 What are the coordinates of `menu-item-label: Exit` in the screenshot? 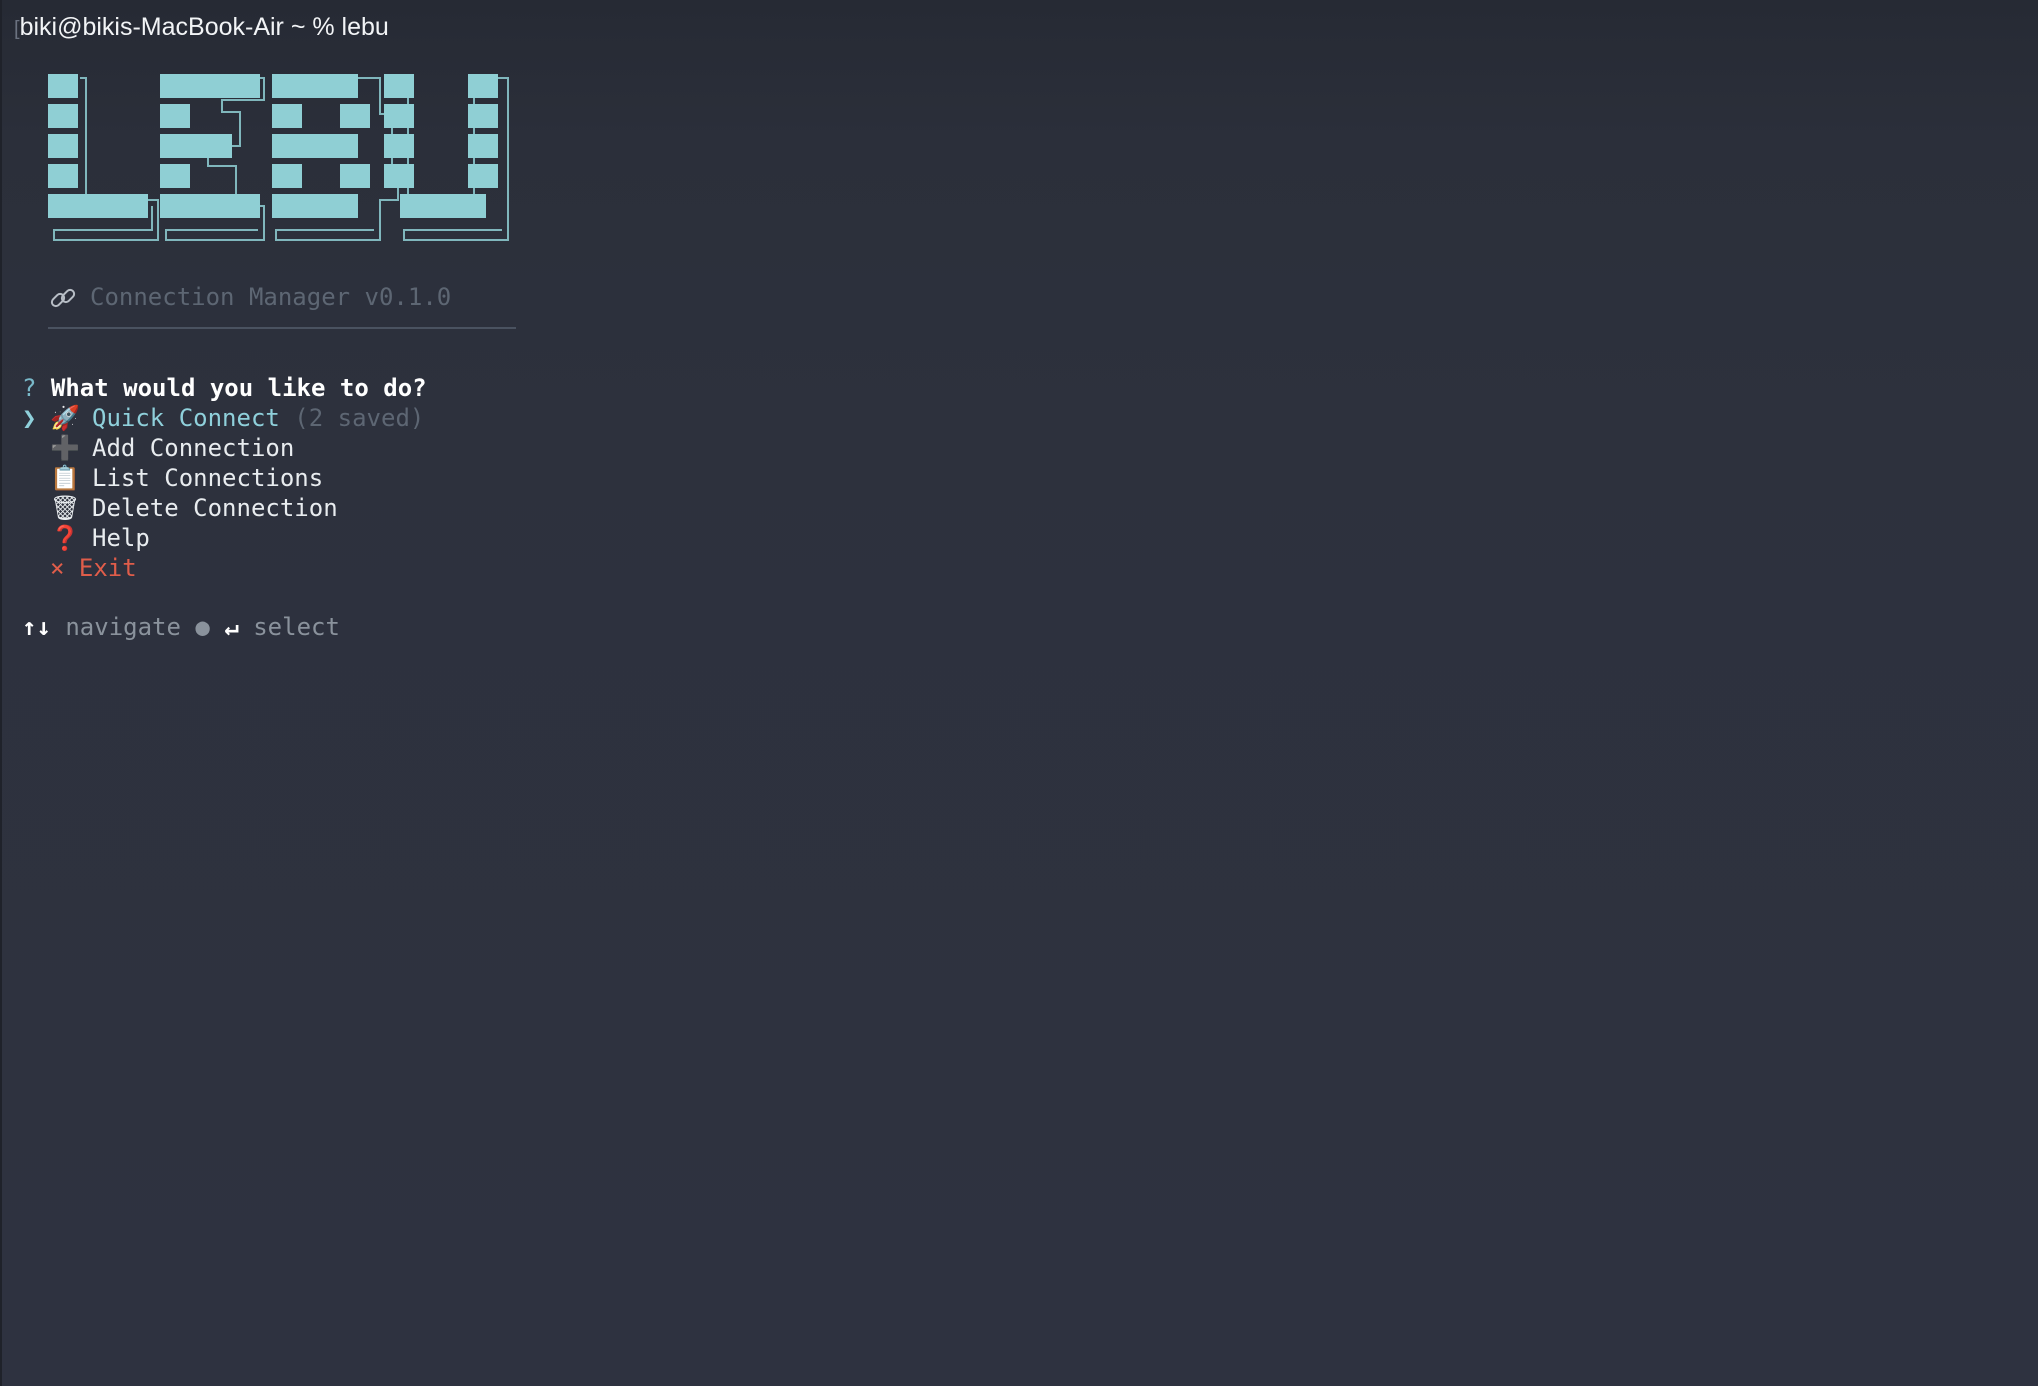 It's located at (107, 568).